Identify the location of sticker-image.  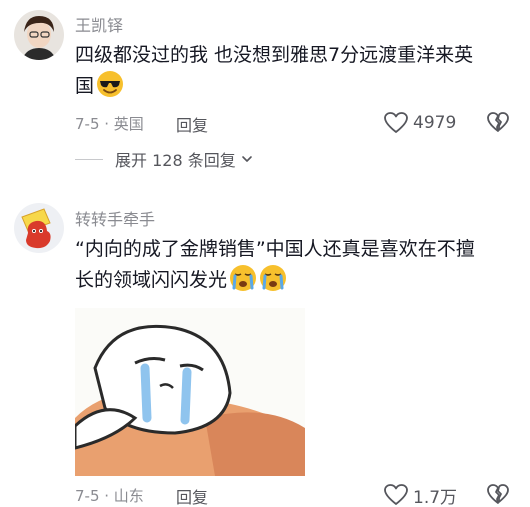
(190, 392).